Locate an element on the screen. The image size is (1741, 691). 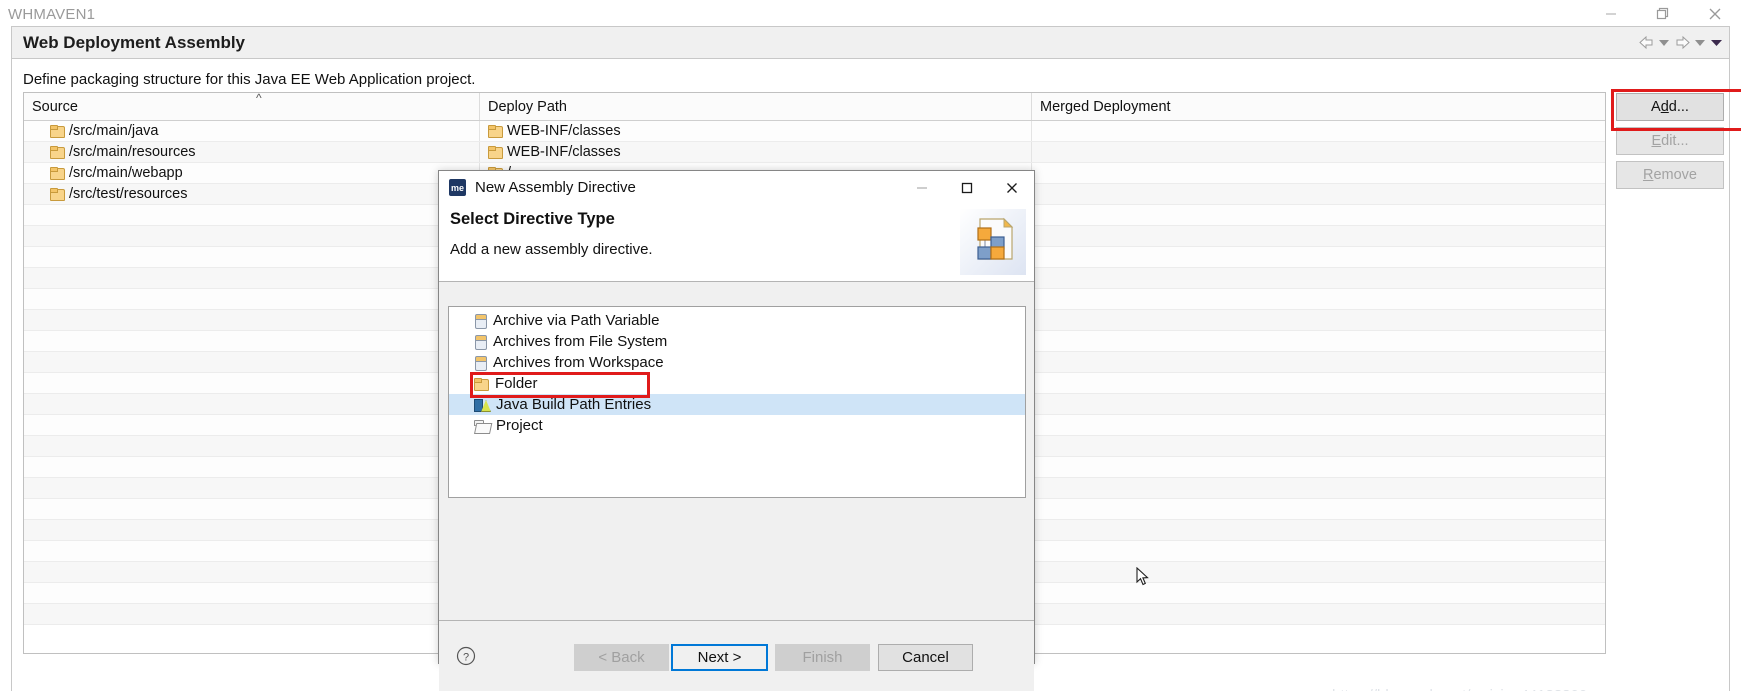
project-folder-icon is located at coordinates (481, 425).